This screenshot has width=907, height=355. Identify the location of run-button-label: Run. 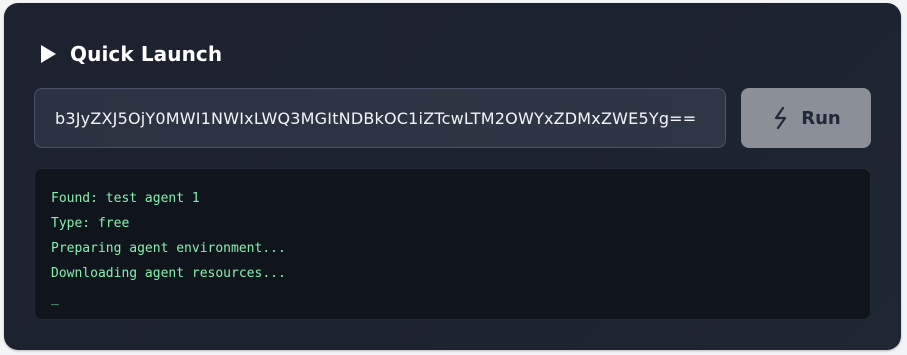
(821, 118).